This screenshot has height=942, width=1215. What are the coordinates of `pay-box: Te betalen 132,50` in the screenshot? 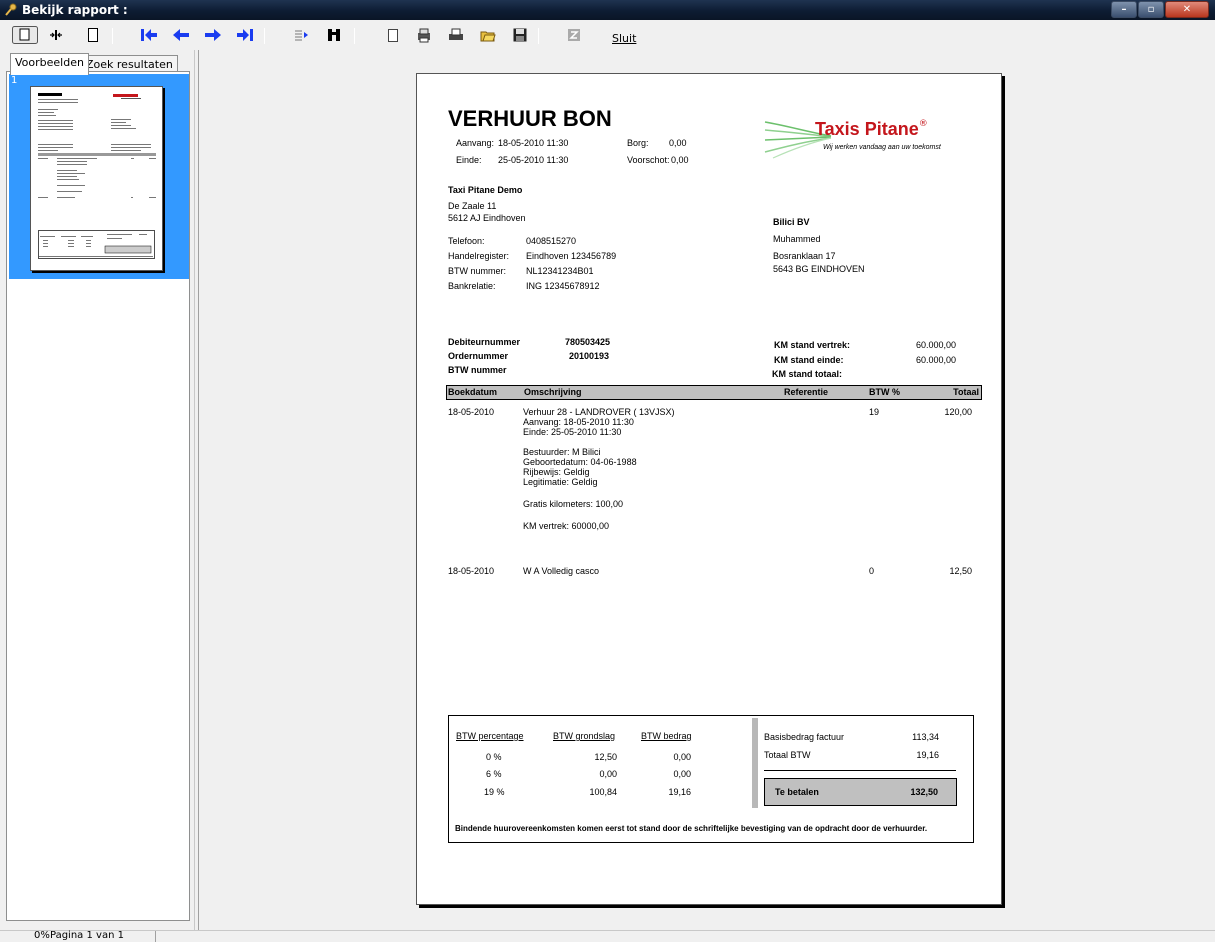 It's located at (860, 792).